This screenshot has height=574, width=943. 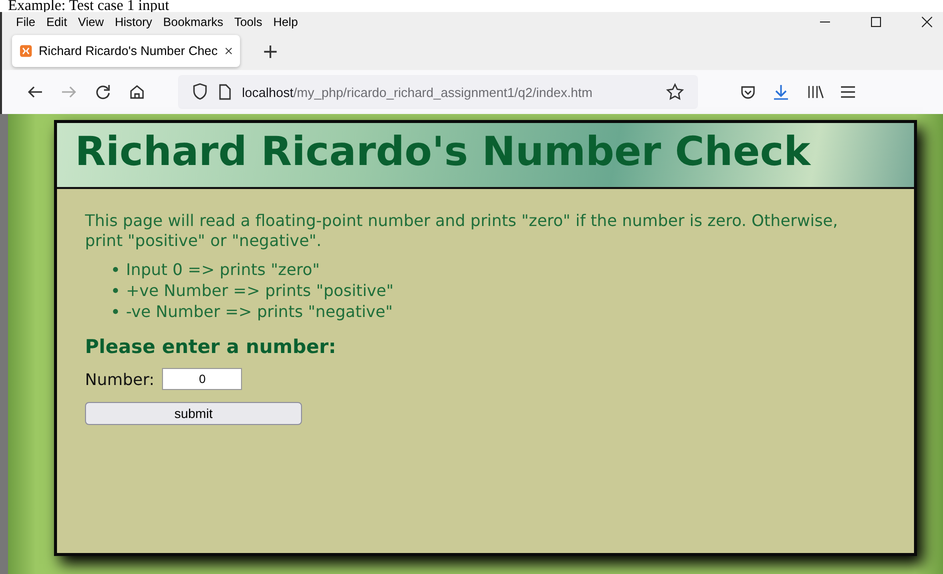 I want to click on address-bar: localhost/my_php/ricardo_richard_assignment1/q2/index.htm, so click(x=438, y=92).